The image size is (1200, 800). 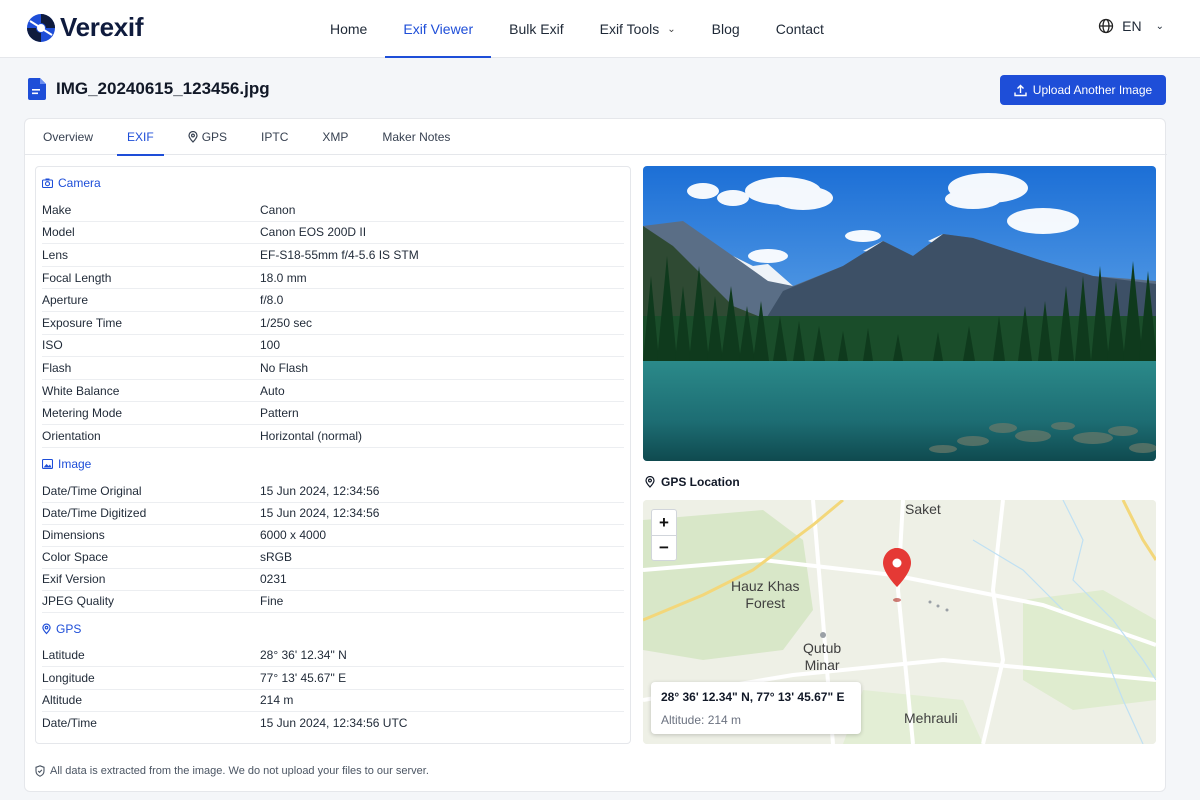 I want to click on tab-iptc: IPTC, so click(x=274, y=137).